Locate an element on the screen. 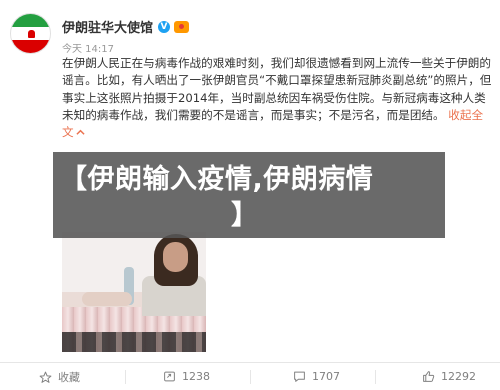 The height and width of the screenshot is (390, 500). author-row: 伊朗驻华大使馆 V is located at coordinates (126, 26).